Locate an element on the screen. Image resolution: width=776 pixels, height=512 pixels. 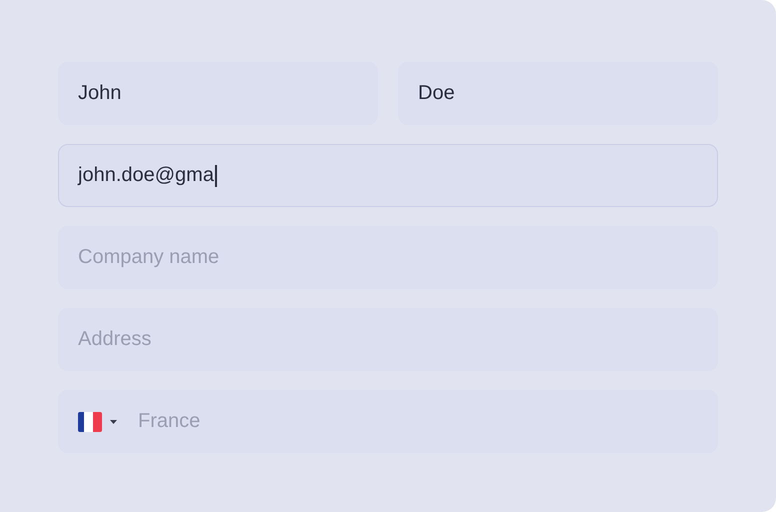
text-cursor is located at coordinates (215, 175).